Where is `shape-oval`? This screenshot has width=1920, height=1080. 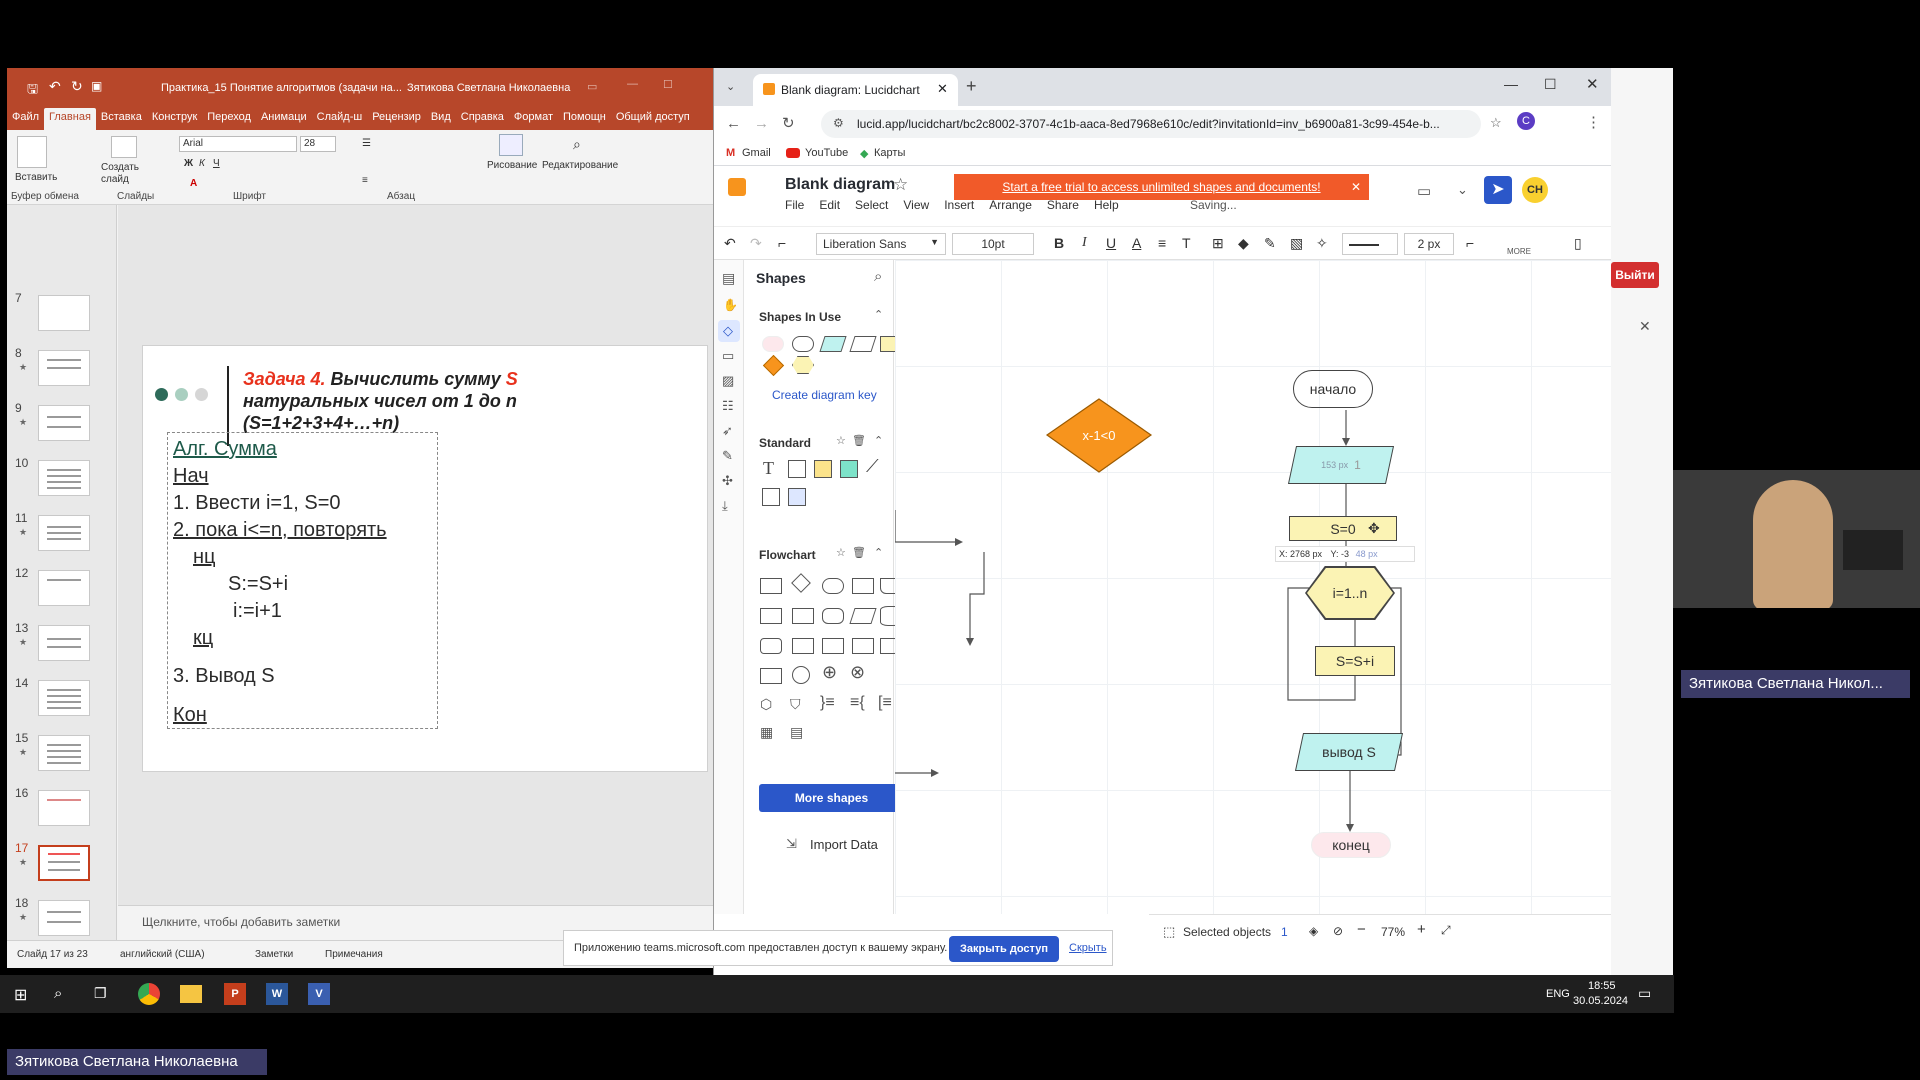 shape-oval is located at coordinates (803, 344).